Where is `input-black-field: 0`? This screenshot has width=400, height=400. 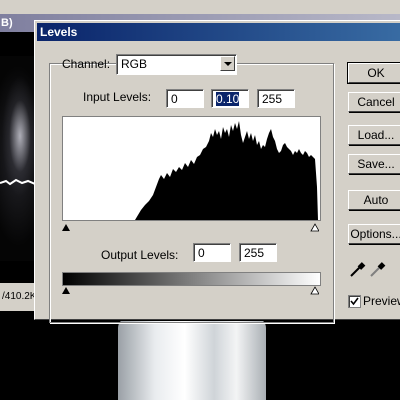 input-black-field: 0 is located at coordinates (185, 98).